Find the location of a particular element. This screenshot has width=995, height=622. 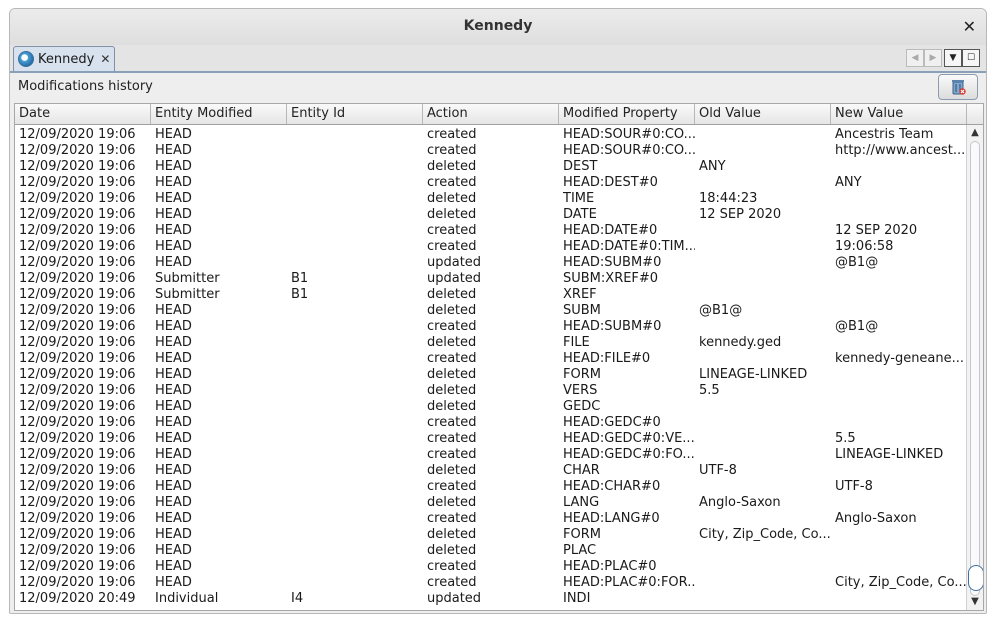

title-bar: Kennedy ✕ is located at coordinates (498, 27).